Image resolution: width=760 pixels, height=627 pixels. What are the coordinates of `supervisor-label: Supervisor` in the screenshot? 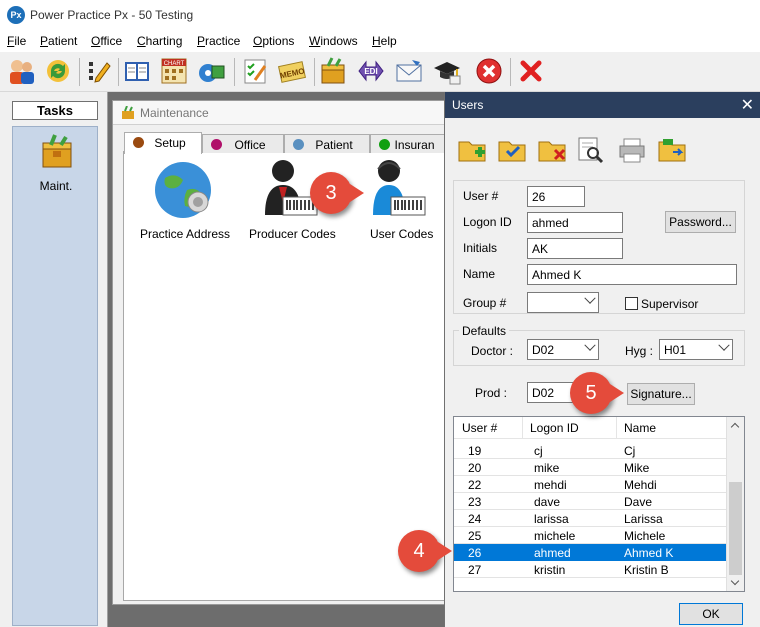 It's located at (670, 304).